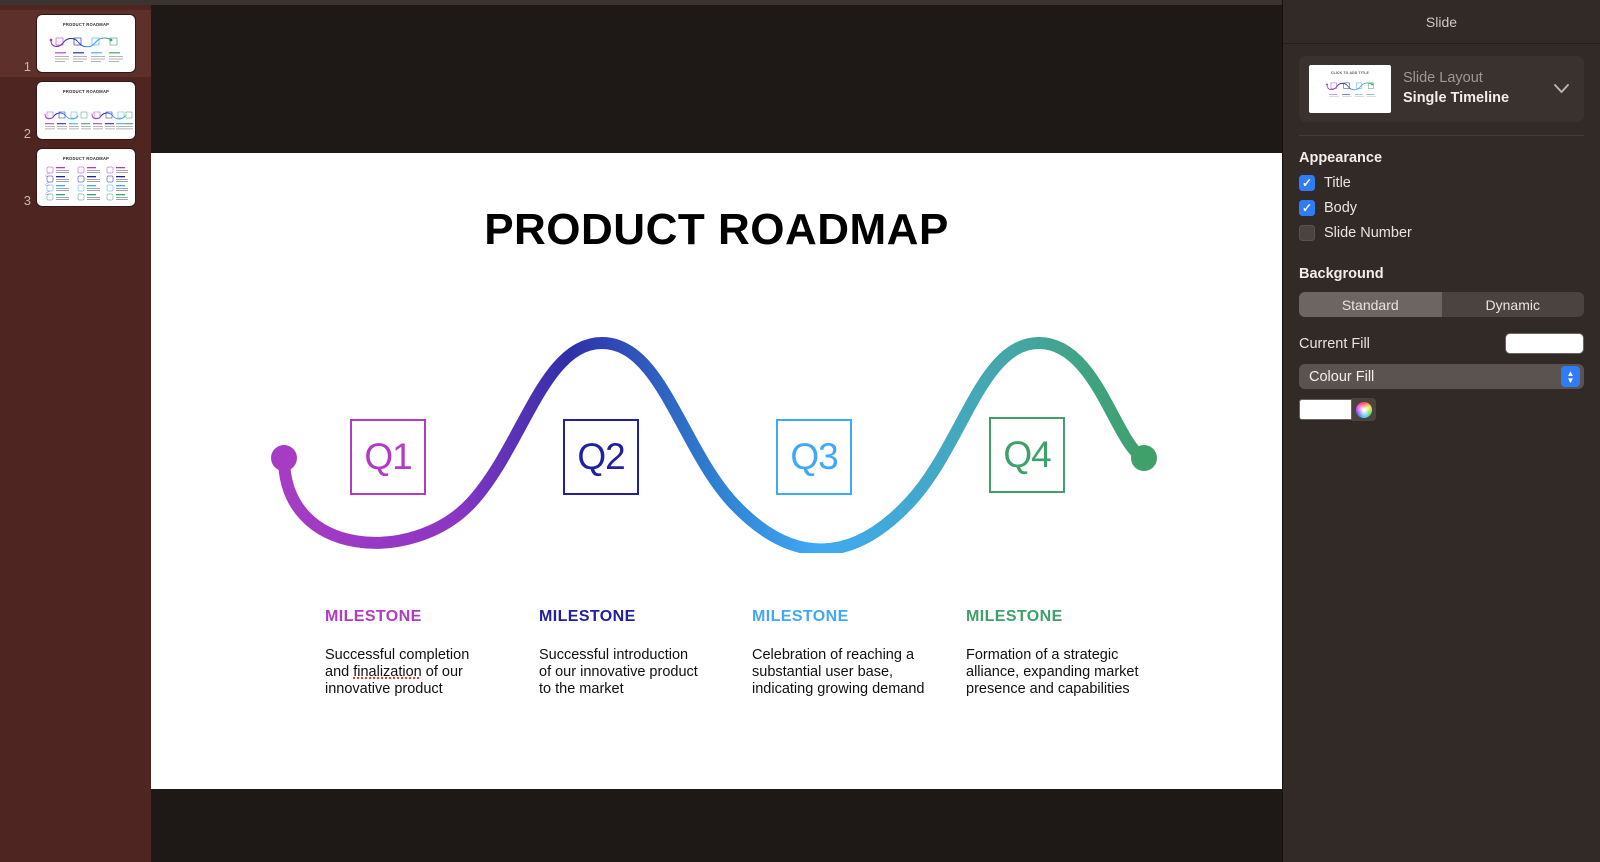  I want to click on navigator-slide-2: 2 PRODUCT ROADMAP, so click(75, 110).